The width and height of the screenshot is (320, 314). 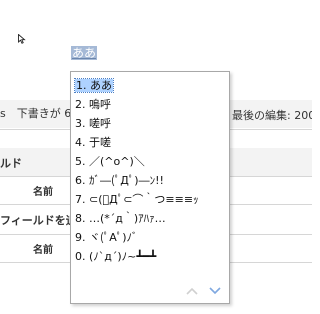 What do you see at coordinates (150, 104) in the screenshot?
I see `candidate-item: 2. 嗚呼` at bounding box center [150, 104].